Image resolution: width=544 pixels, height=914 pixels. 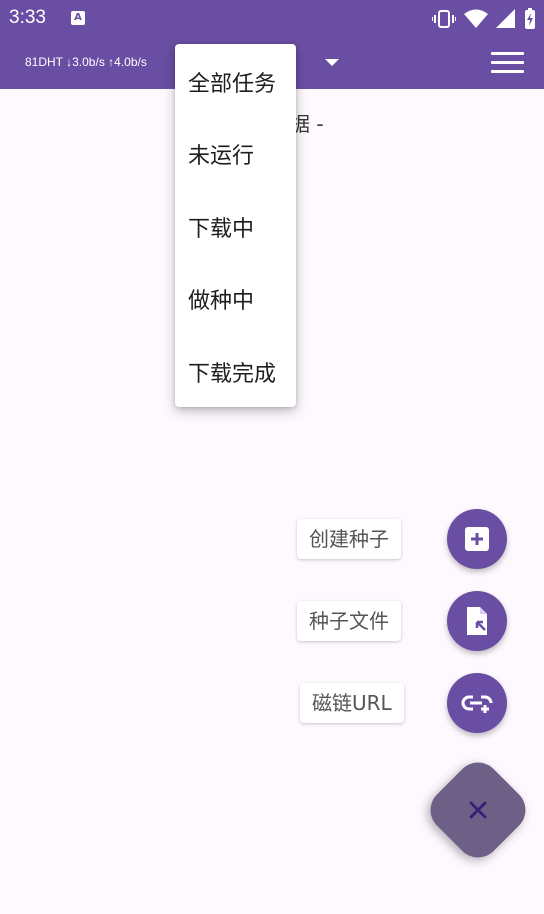 I want to click on menu-item-completed: 下载完成, so click(x=232, y=372).